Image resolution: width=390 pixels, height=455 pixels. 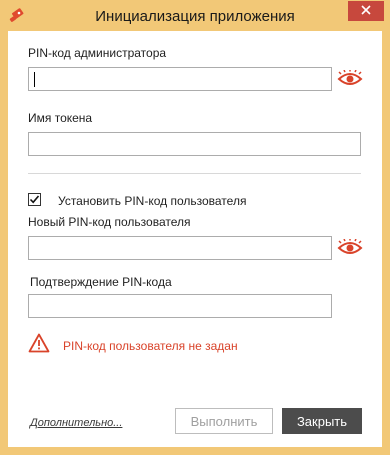 I want to click on close-button: Закрыть, so click(x=322, y=421).